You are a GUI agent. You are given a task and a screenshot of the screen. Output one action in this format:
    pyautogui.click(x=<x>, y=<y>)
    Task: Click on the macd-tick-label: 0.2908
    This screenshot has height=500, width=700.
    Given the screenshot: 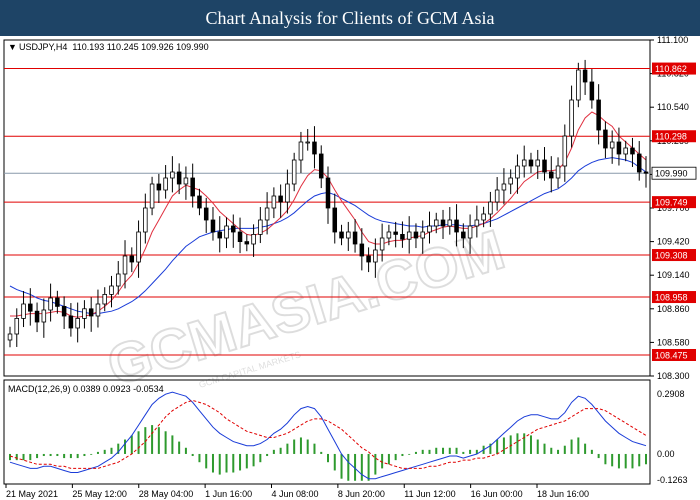 What is the action you would take?
    pyautogui.click(x=671, y=394)
    